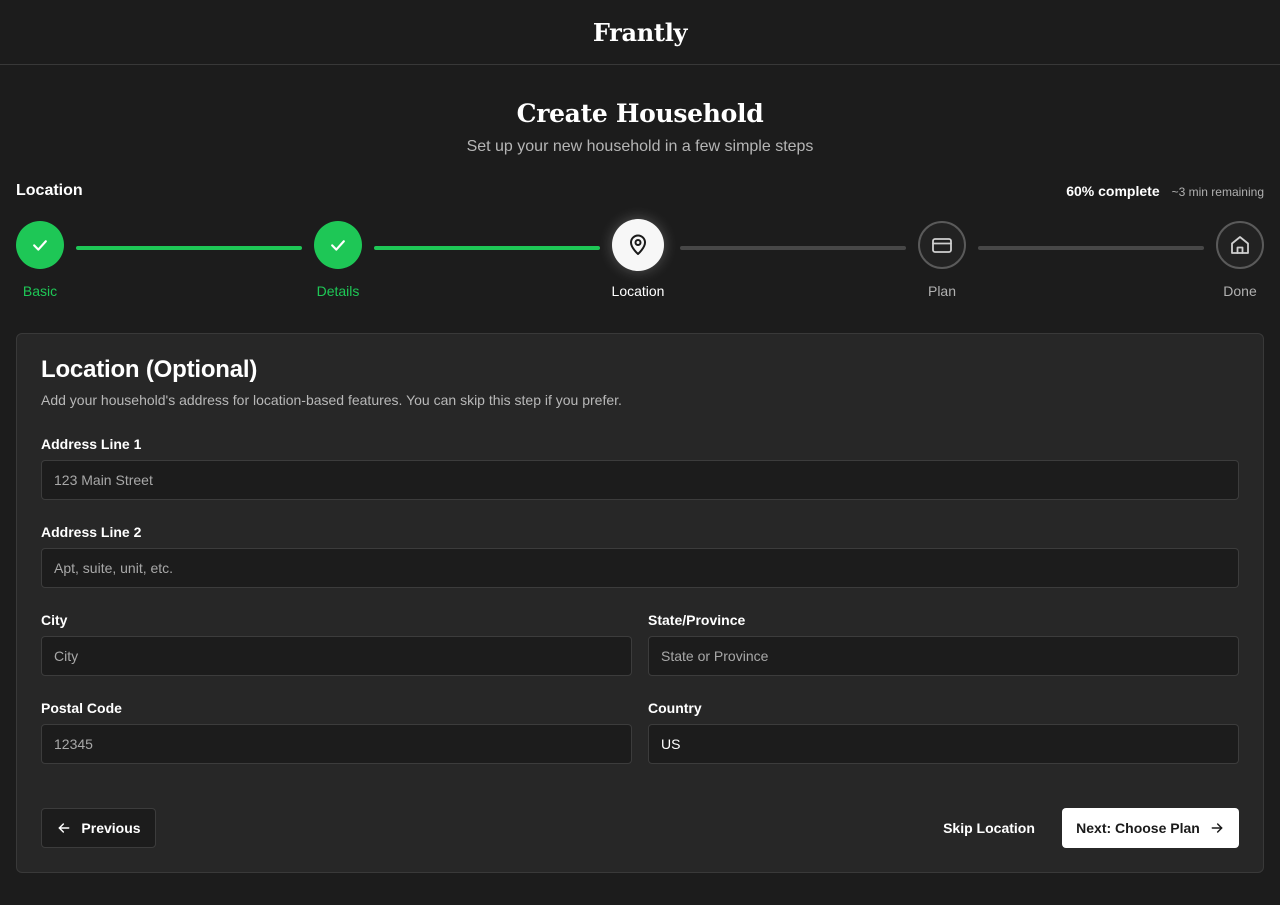 The width and height of the screenshot is (1280, 905). What do you see at coordinates (1240, 291) in the screenshot?
I see `step-label-done: Done` at bounding box center [1240, 291].